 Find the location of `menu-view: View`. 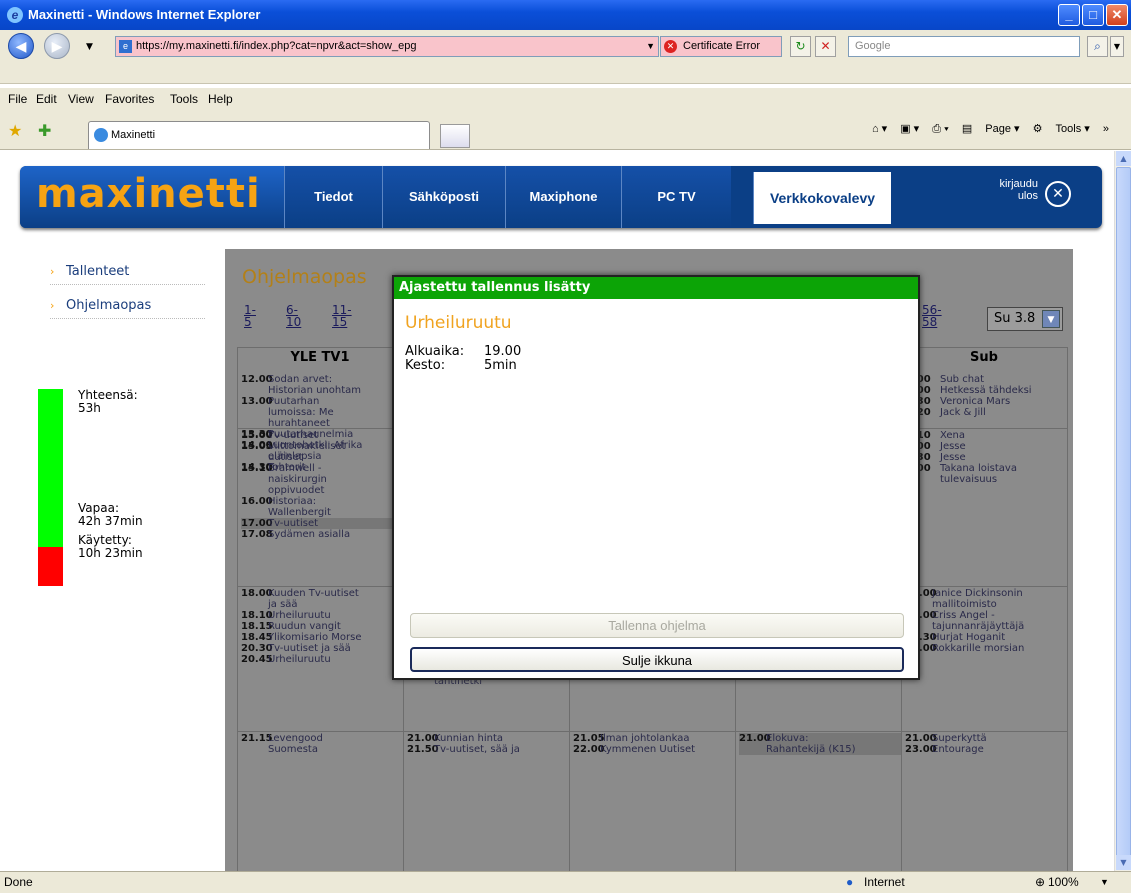

menu-view: View is located at coordinates (81, 99).